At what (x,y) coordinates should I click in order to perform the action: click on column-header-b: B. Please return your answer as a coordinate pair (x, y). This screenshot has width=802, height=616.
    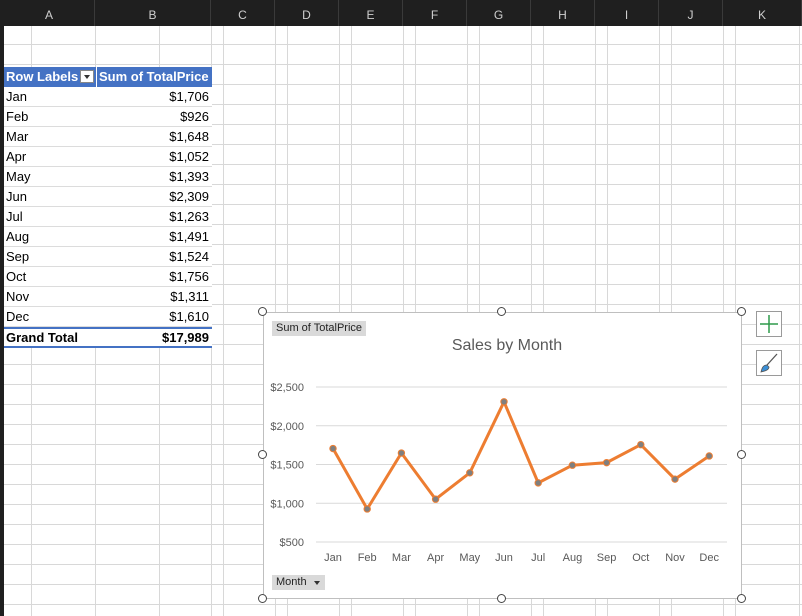
    Looking at the image, I should click on (153, 13).